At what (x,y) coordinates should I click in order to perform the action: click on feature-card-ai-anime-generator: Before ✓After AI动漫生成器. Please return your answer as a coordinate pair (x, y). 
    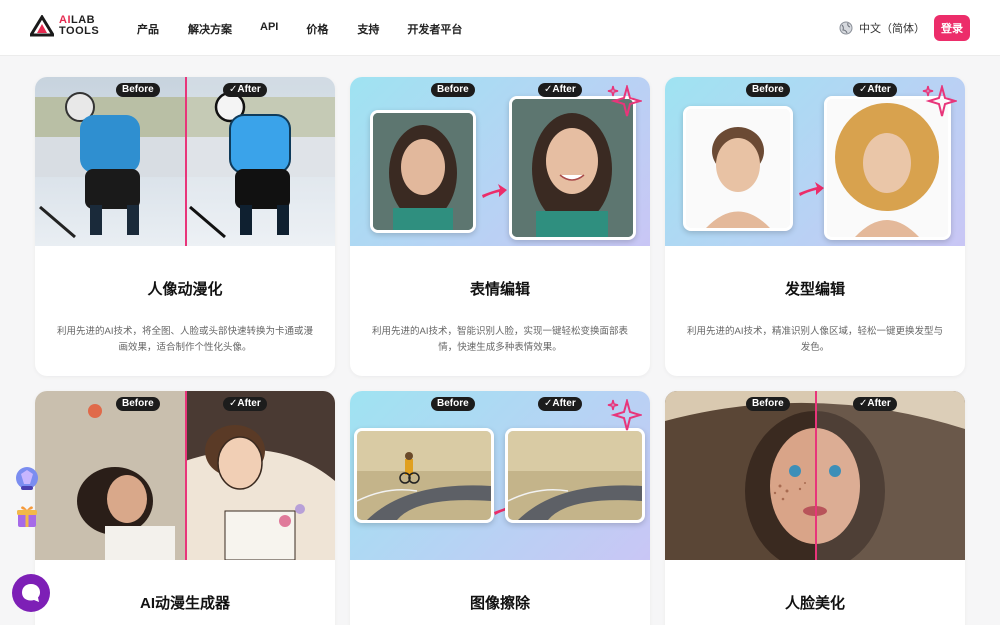
    Looking at the image, I should click on (185, 508).